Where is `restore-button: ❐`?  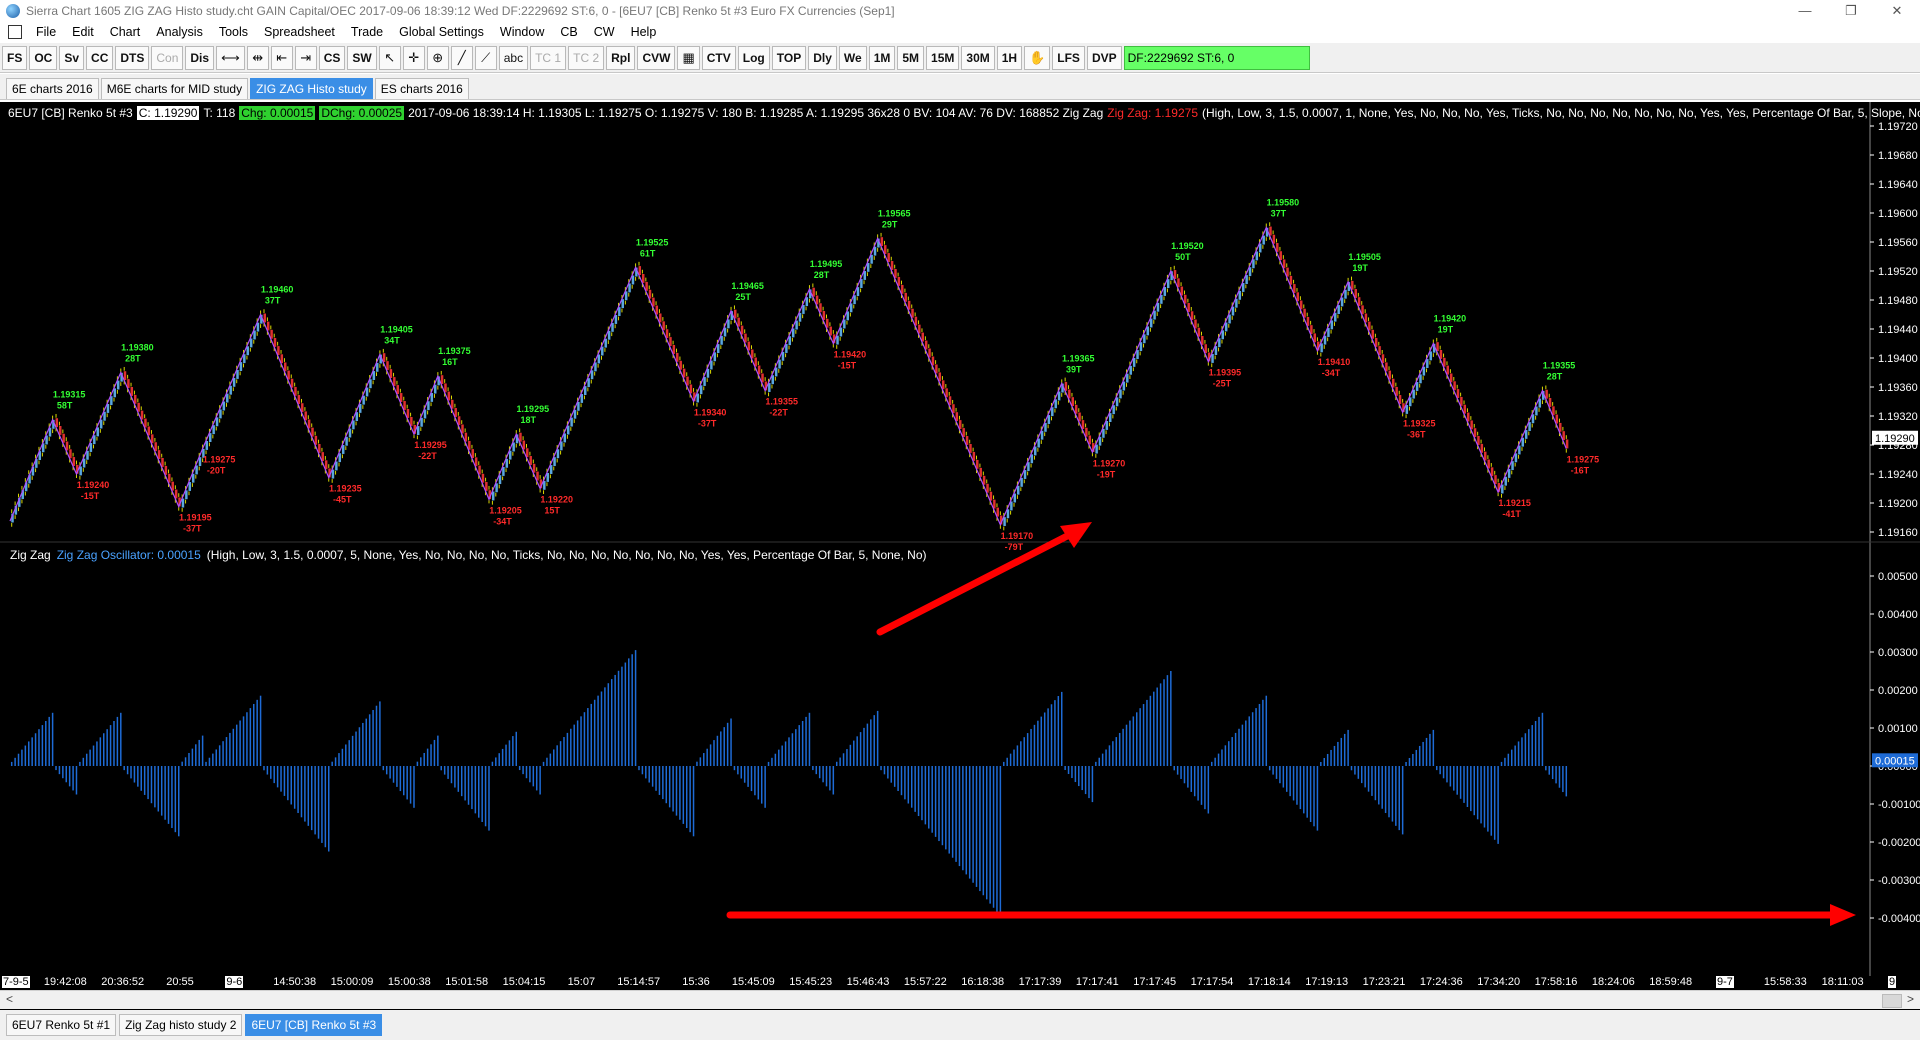 restore-button: ❐ is located at coordinates (1851, 11).